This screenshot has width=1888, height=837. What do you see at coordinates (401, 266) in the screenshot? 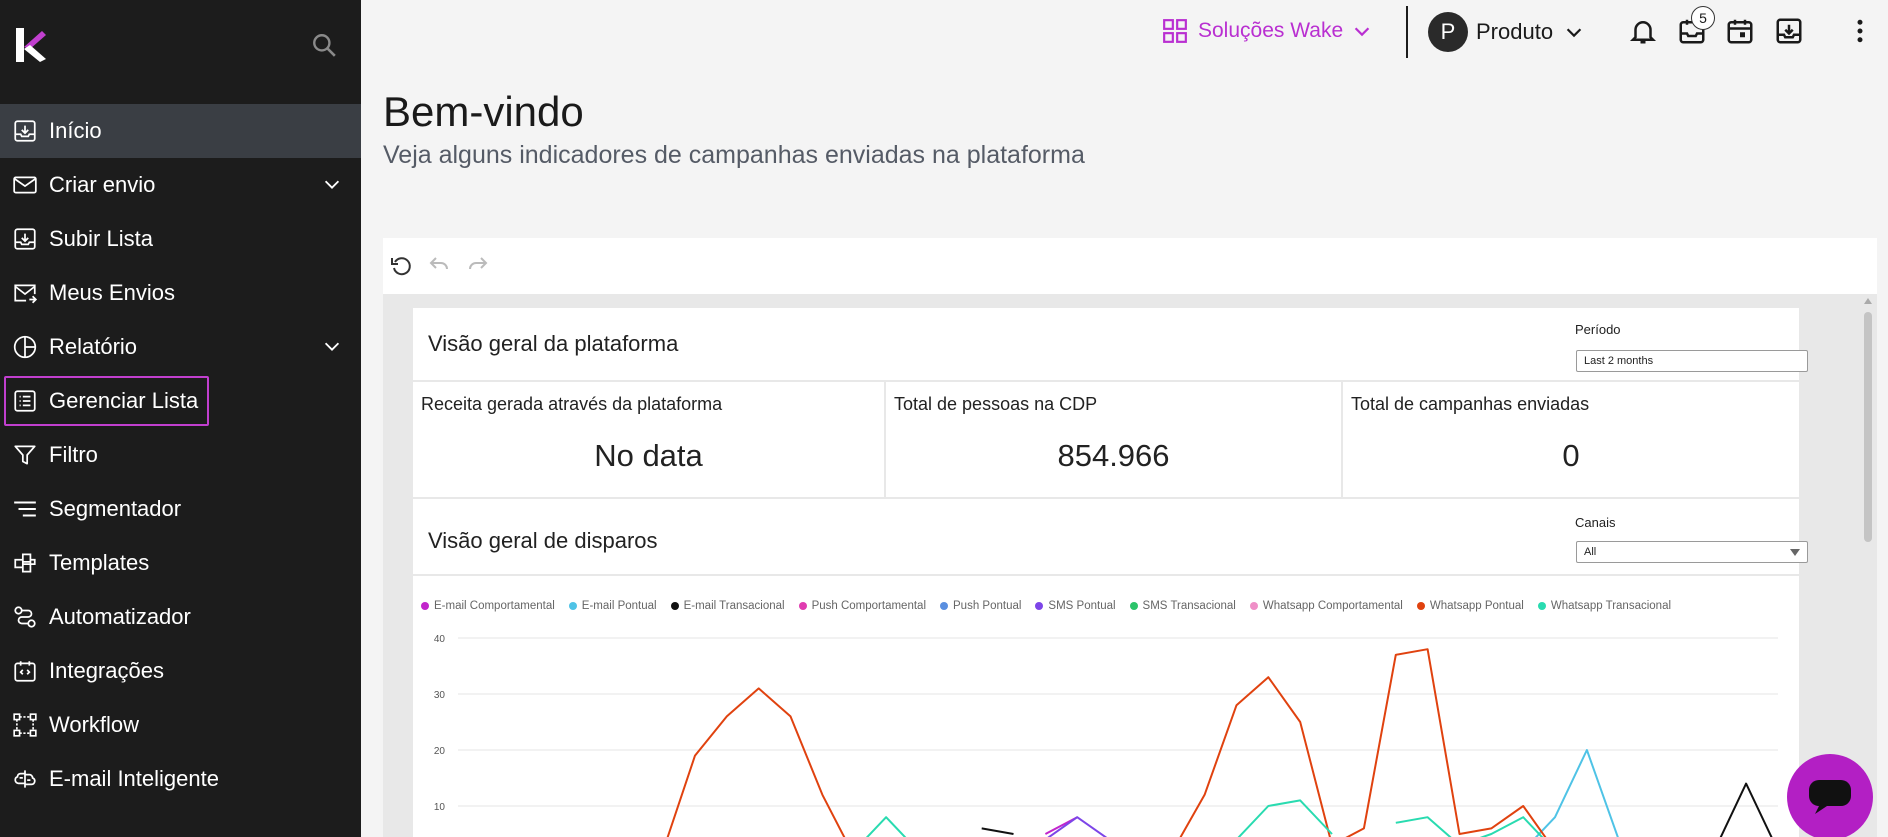
I see `reset-icon` at bounding box center [401, 266].